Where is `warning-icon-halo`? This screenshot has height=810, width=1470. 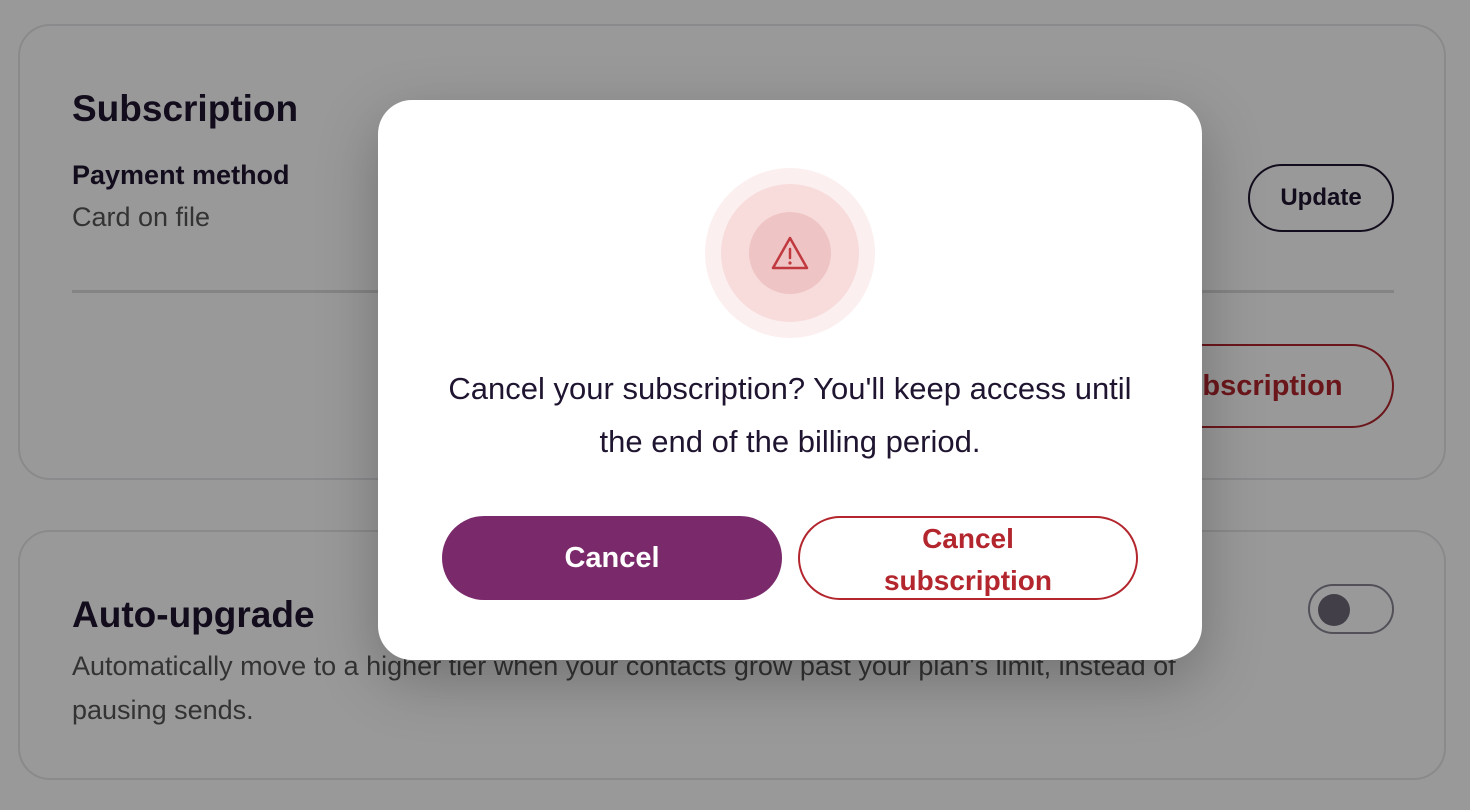 warning-icon-halo is located at coordinates (790, 253).